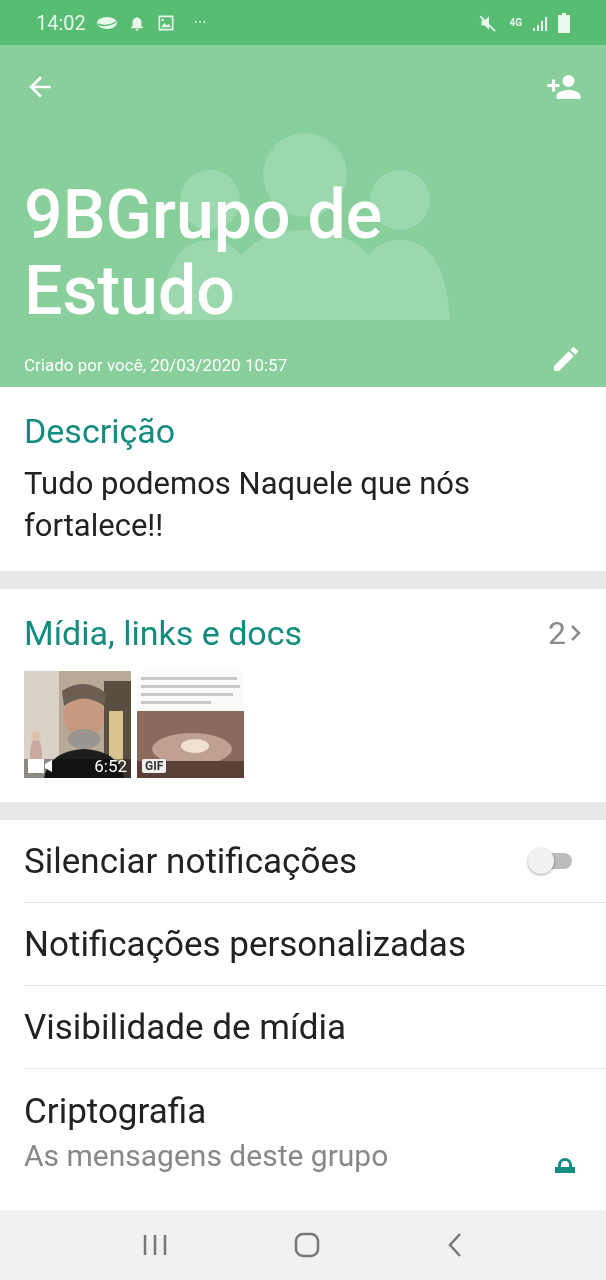  Describe the element at coordinates (576, 633) in the screenshot. I see `chevron-icon` at that location.